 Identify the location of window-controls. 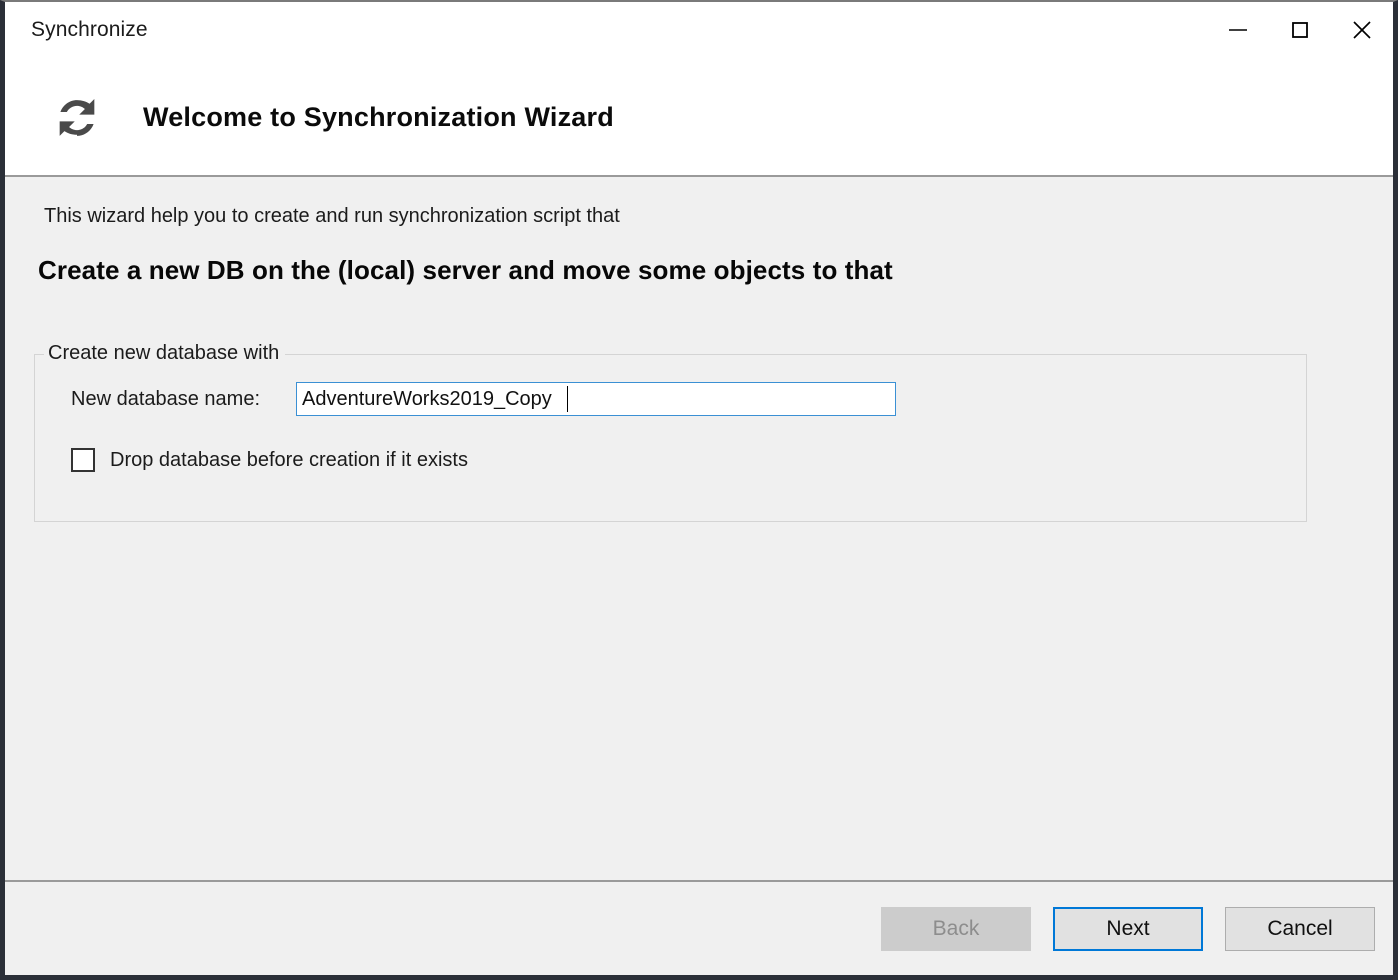
(1300, 30).